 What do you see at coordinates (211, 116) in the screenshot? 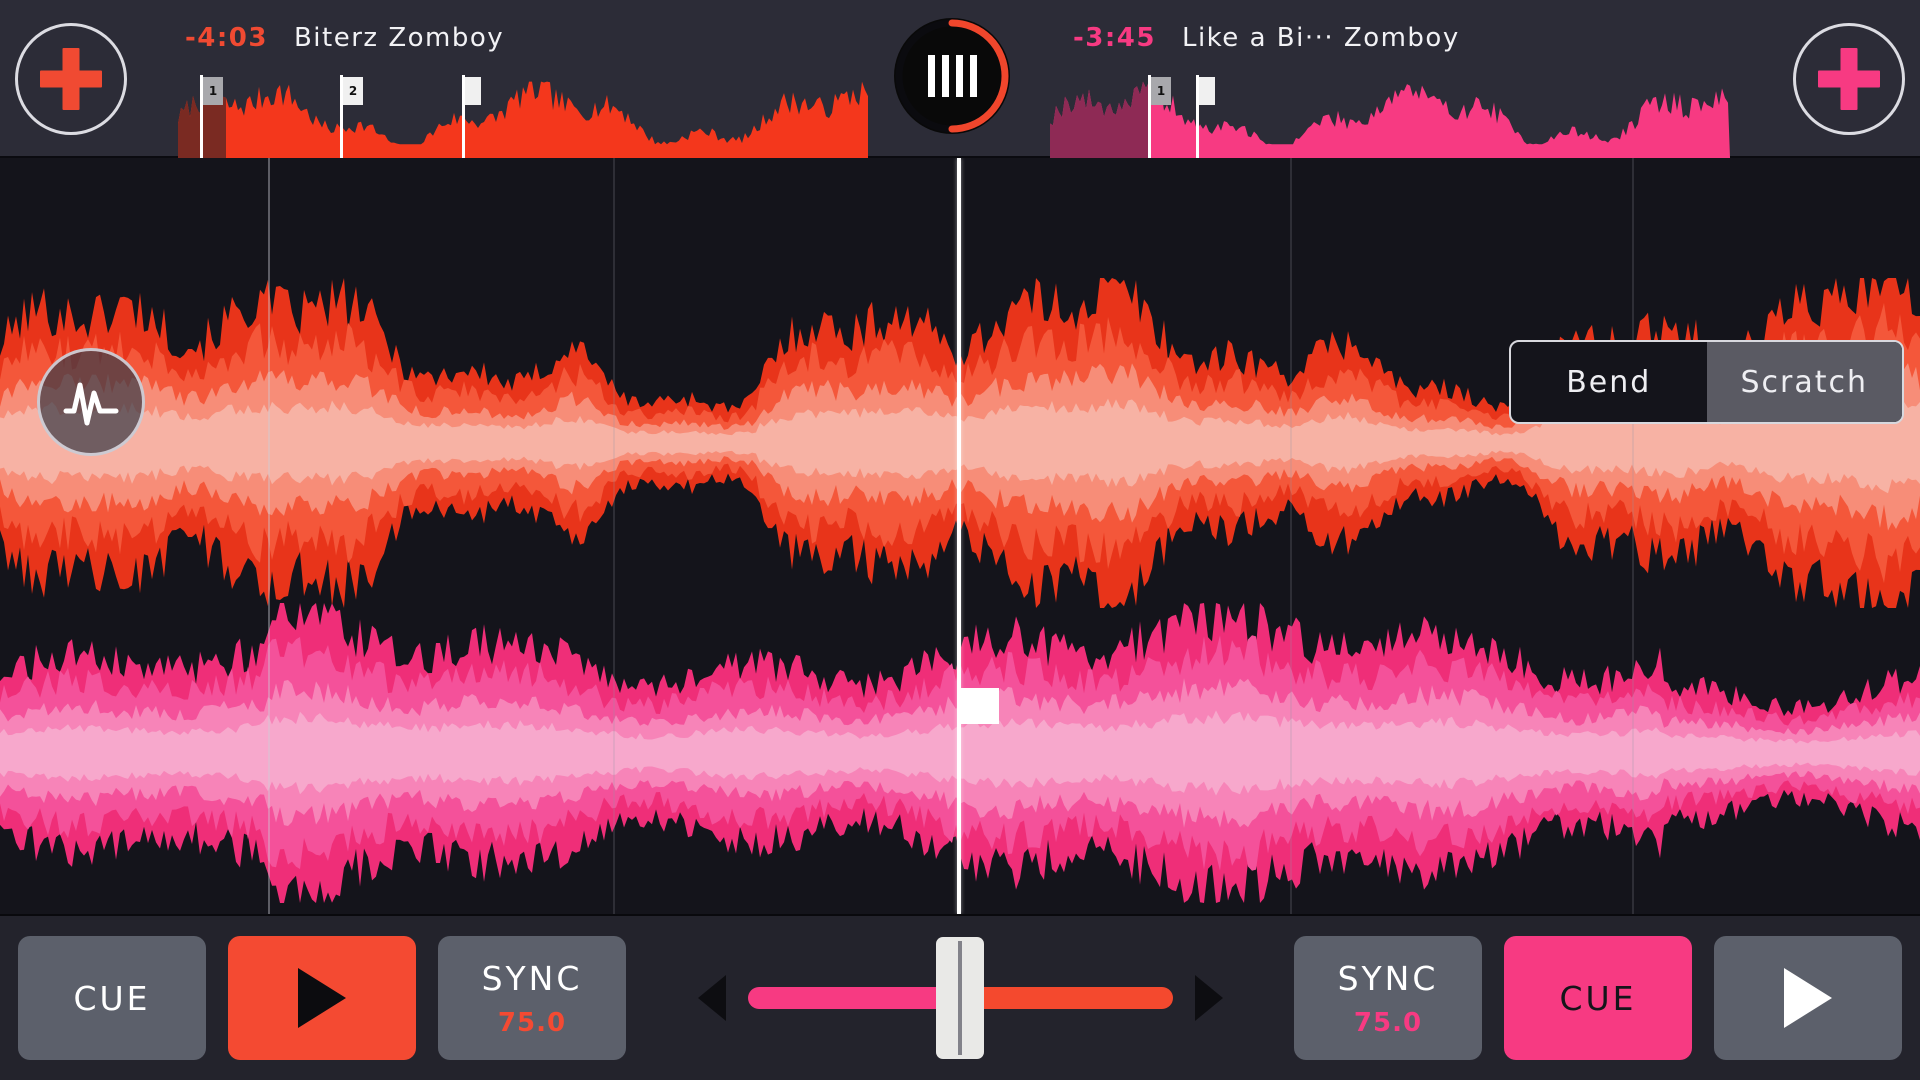
I see `deck-a-cue-marker-1: 1` at bounding box center [211, 116].